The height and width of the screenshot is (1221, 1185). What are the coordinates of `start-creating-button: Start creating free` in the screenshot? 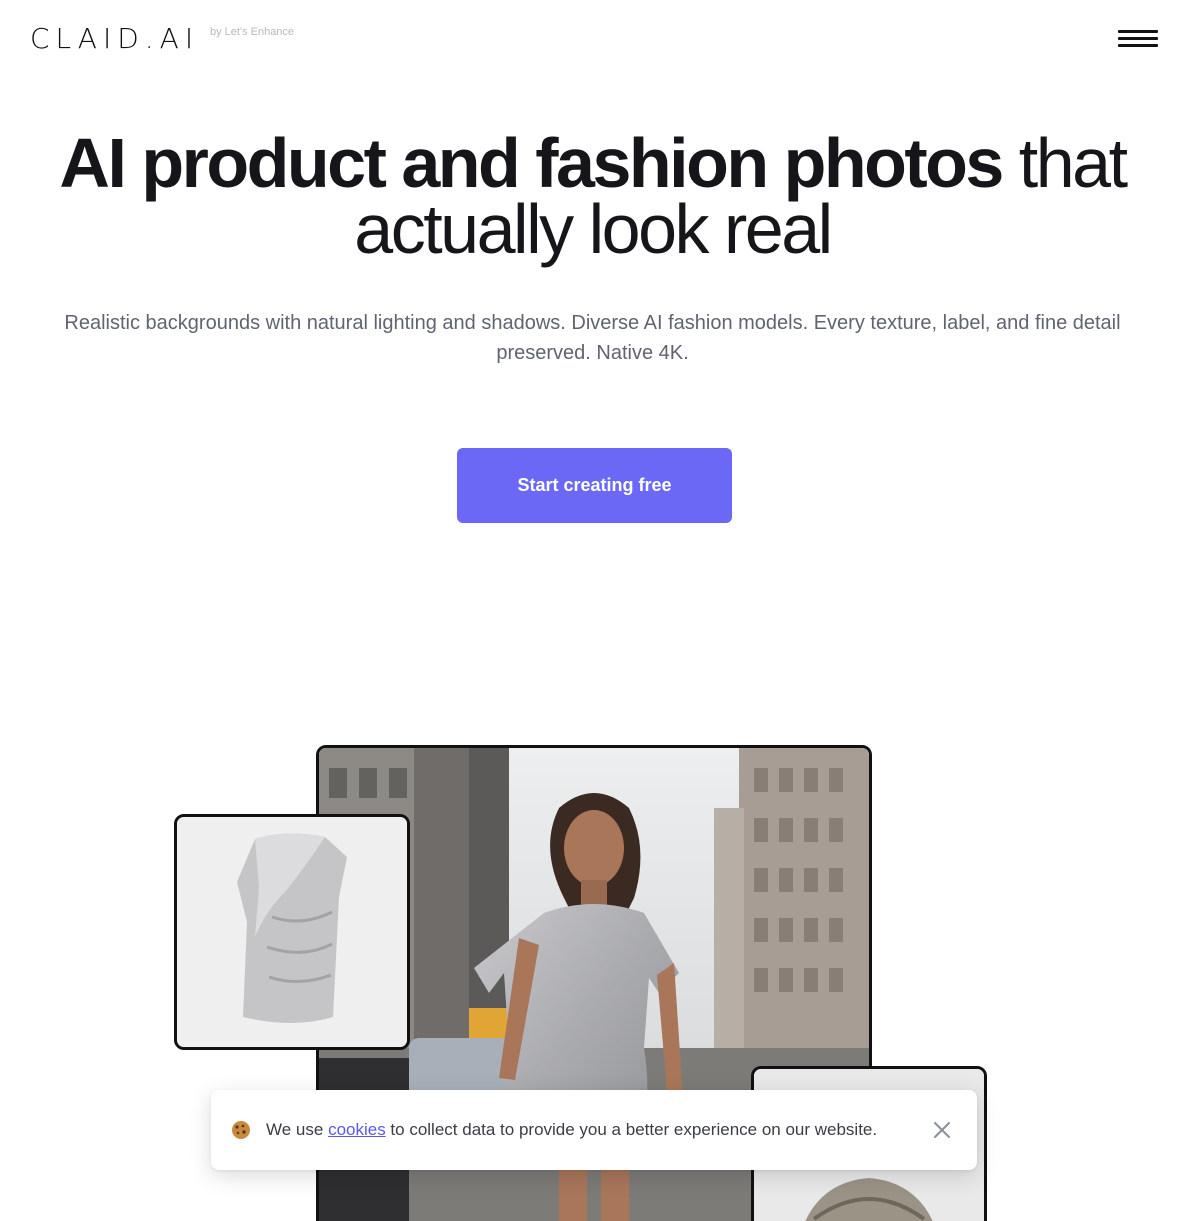 It's located at (594, 485).